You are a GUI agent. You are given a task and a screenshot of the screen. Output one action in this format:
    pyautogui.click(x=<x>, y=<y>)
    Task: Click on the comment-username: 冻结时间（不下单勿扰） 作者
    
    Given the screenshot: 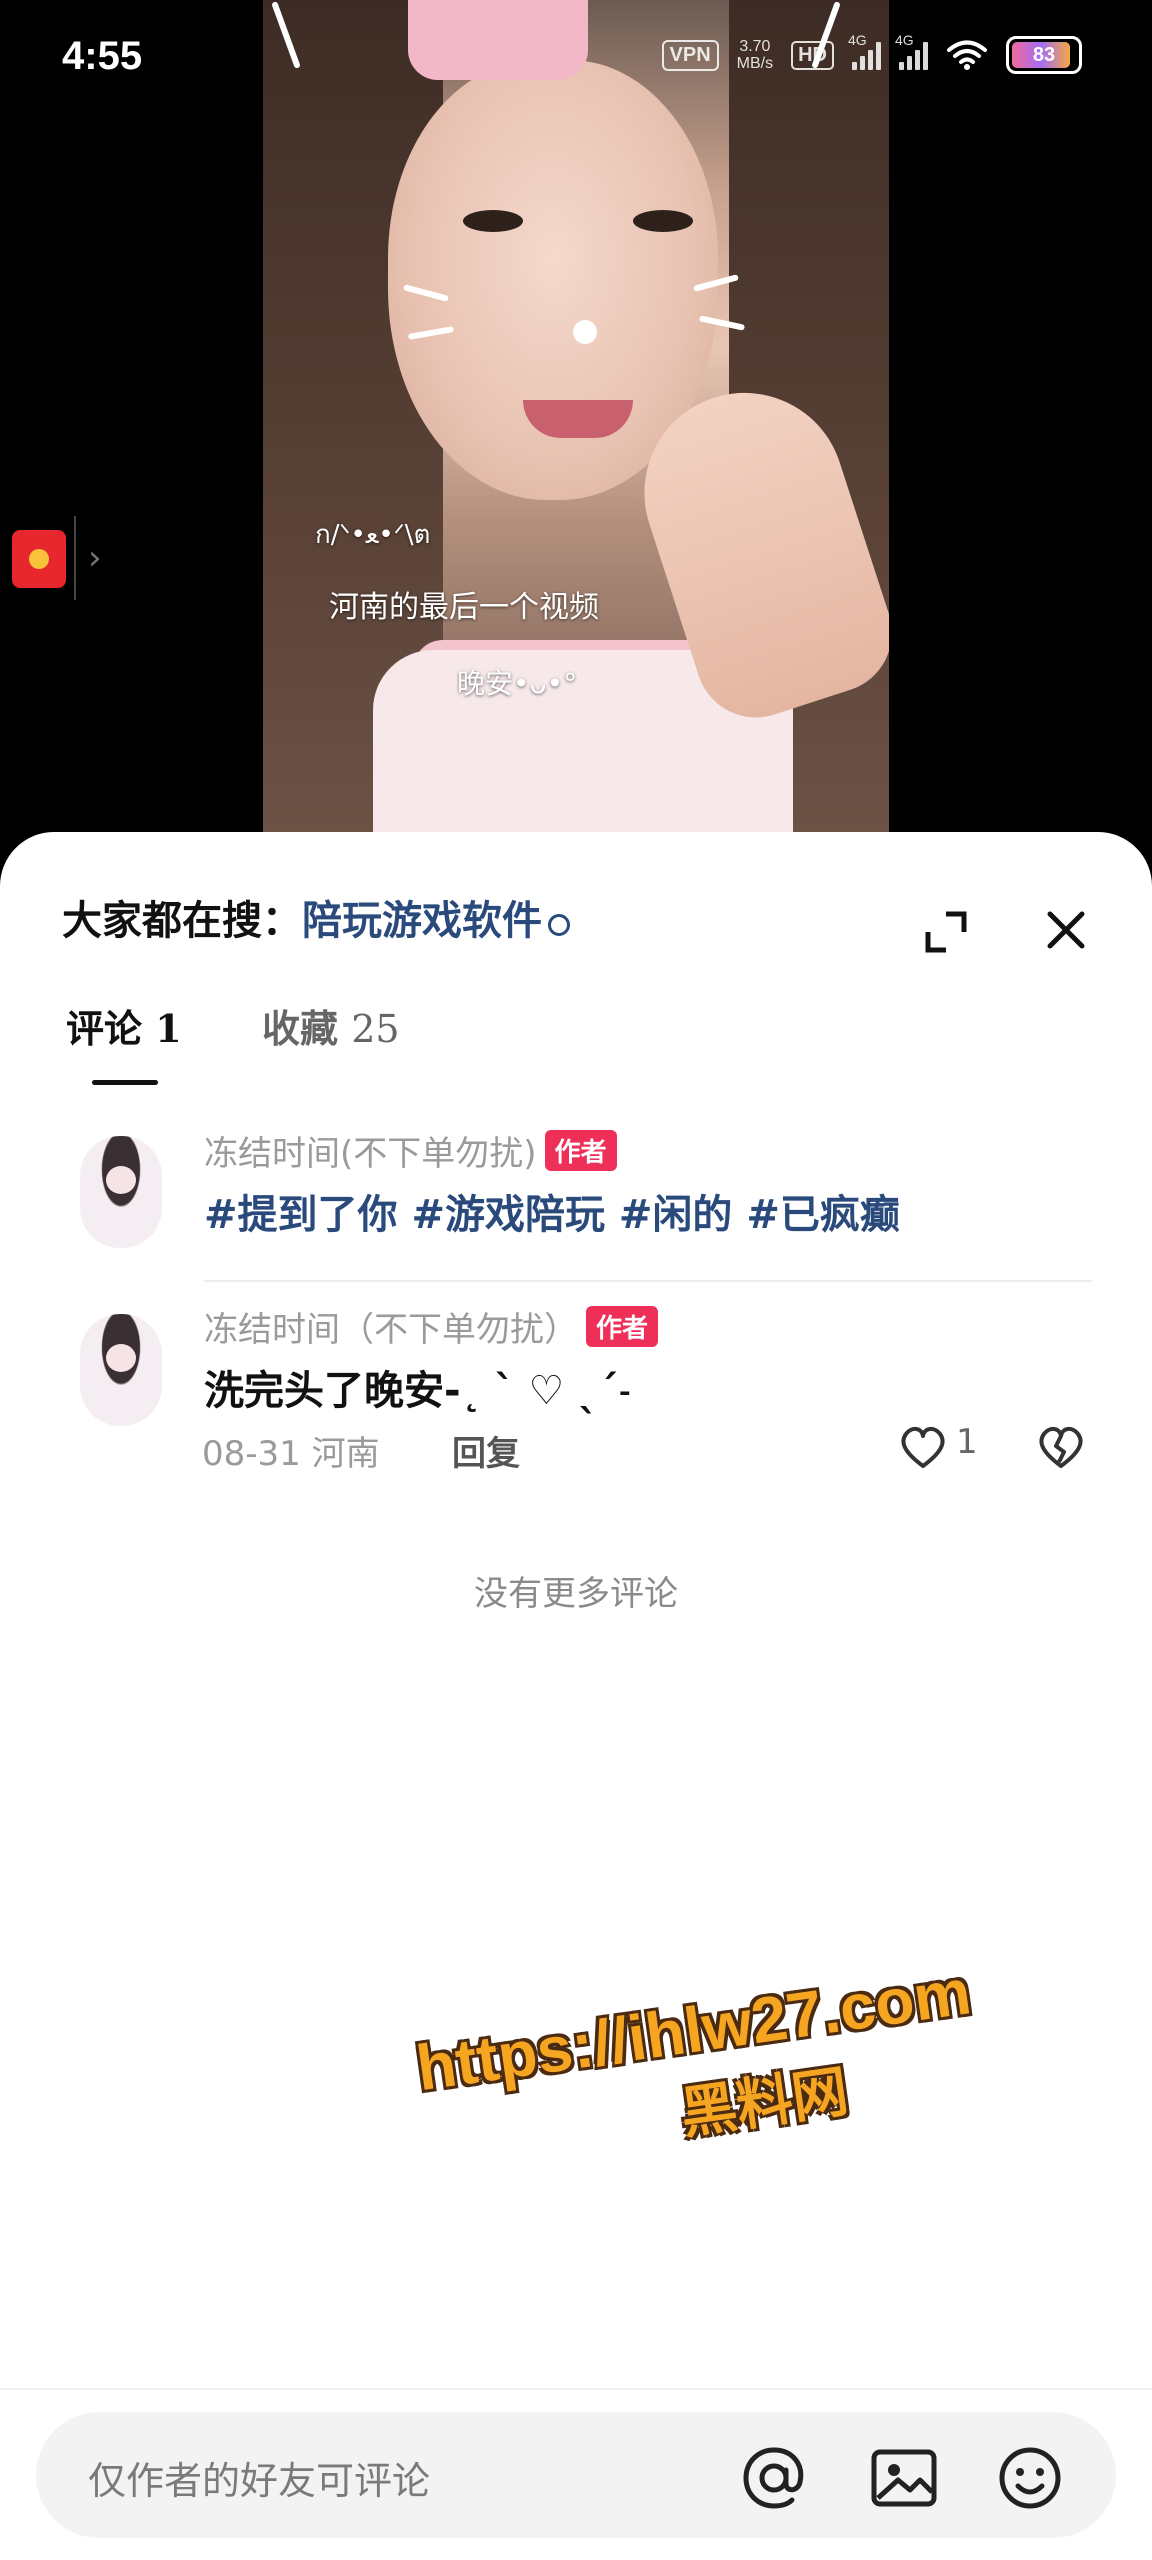 What is the action you would take?
    pyautogui.click(x=431, y=1326)
    